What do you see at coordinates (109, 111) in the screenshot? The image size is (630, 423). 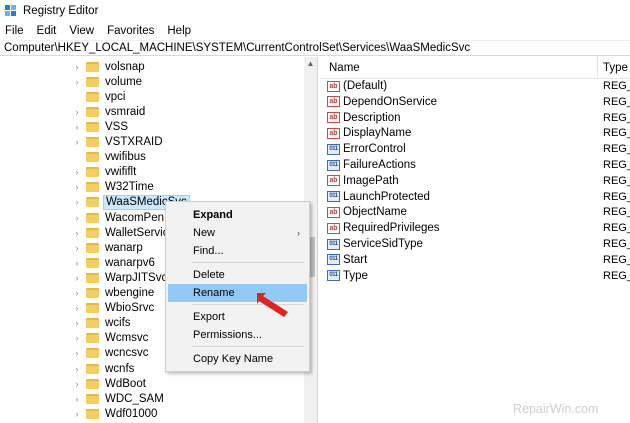 I see `tree-item: › vsmraid` at bounding box center [109, 111].